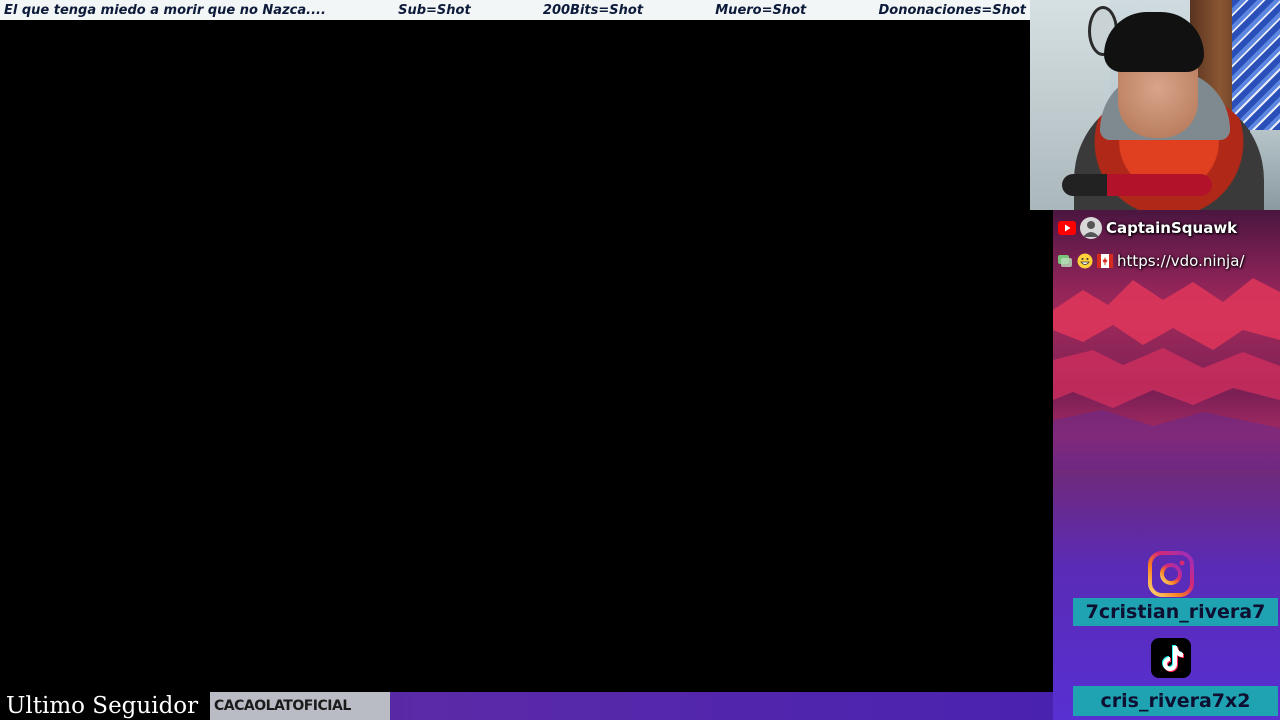 The width and height of the screenshot is (1280, 720). What do you see at coordinates (593, 10) in the screenshot?
I see `ticker-item-bits-rule: 200Bits=Shot` at bounding box center [593, 10].